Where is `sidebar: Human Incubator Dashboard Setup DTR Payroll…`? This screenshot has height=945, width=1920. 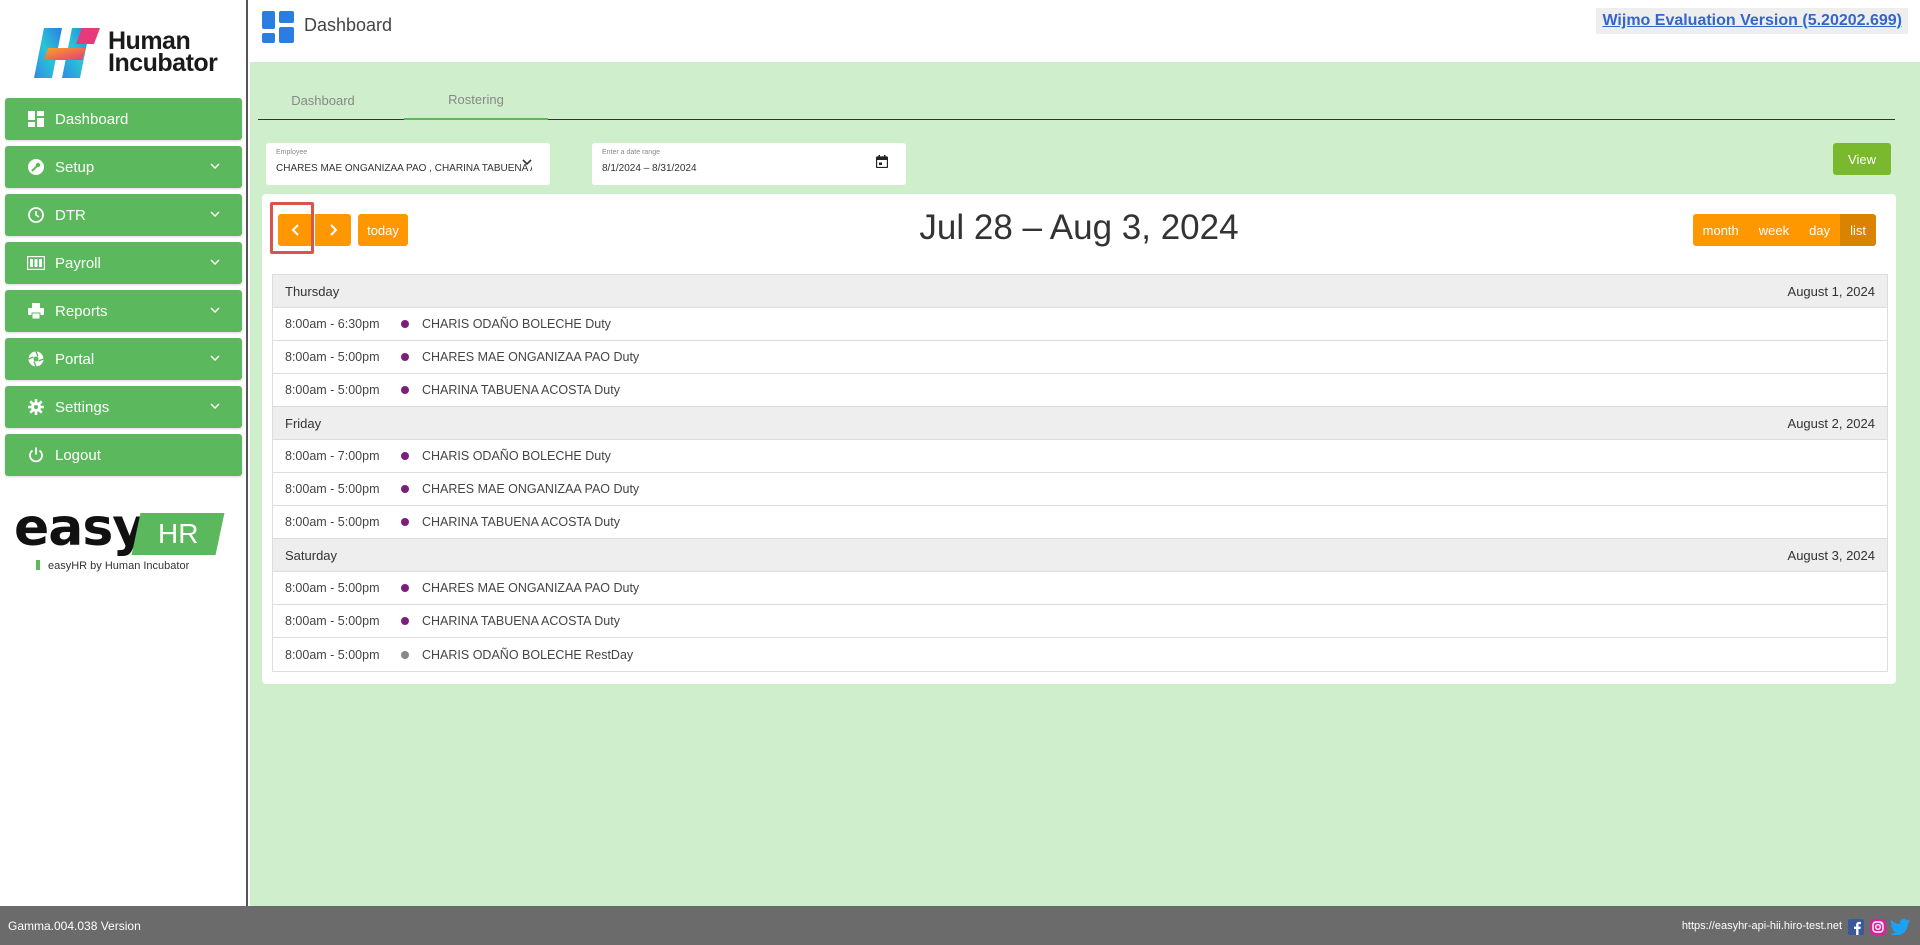 sidebar: Human Incubator Dashboard Setup DTR Payroll… is located at coordinates (124, 453).